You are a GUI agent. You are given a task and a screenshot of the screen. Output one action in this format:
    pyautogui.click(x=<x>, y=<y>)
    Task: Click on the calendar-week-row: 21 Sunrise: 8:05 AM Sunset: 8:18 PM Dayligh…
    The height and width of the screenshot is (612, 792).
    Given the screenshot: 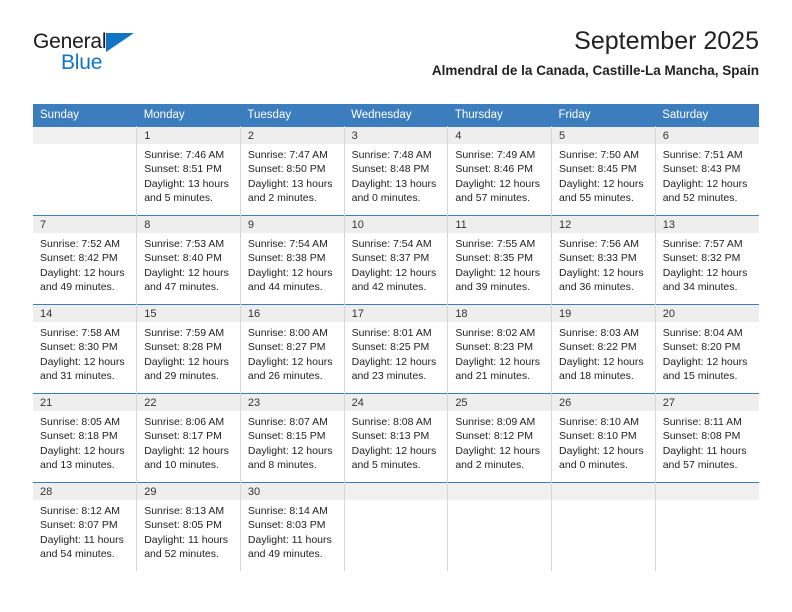 What is the action you would take?
    pyautogui.click(x=396, y=438)
    